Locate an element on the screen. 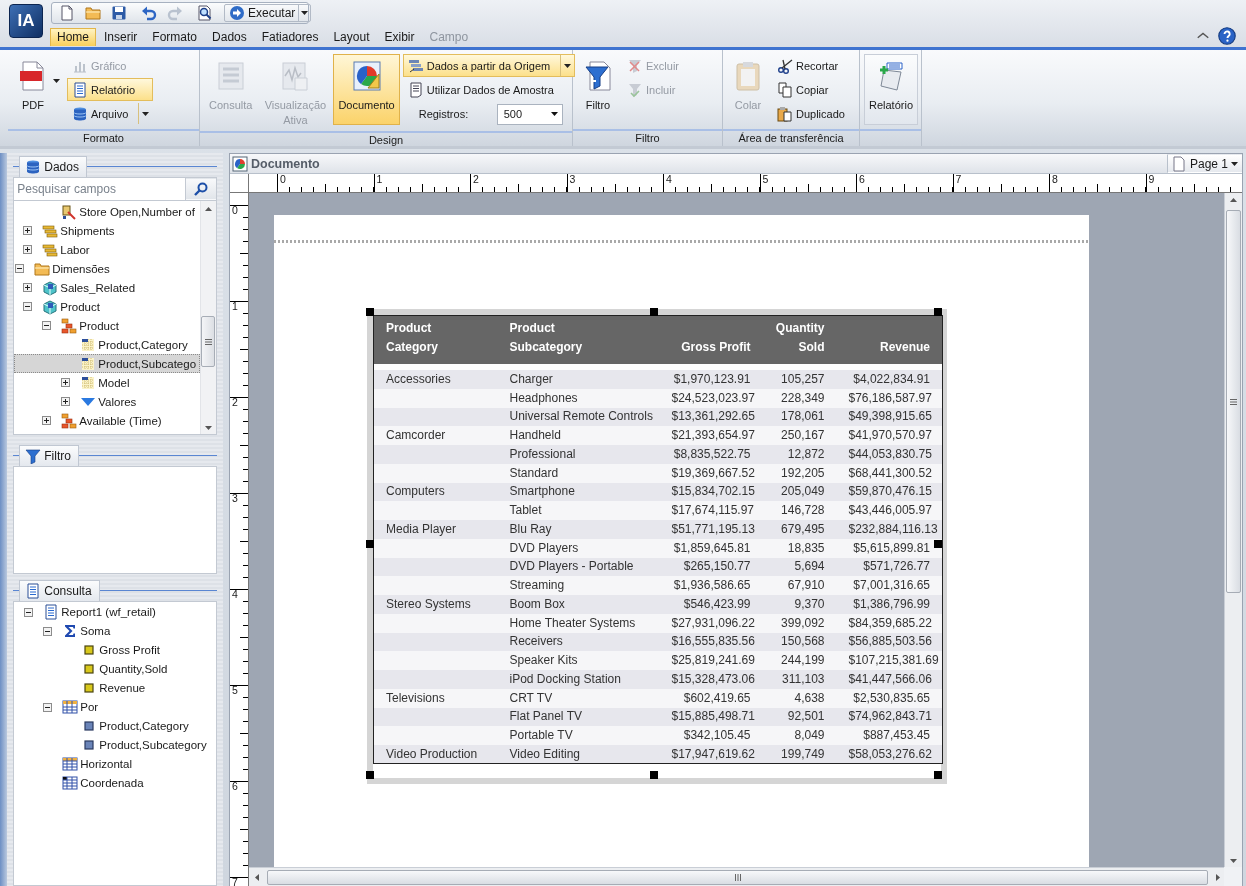 Image resolution: width=1246 pixels, height=886 pixels. menu-tab: Fatiadores is located at coordinates (290, 37).